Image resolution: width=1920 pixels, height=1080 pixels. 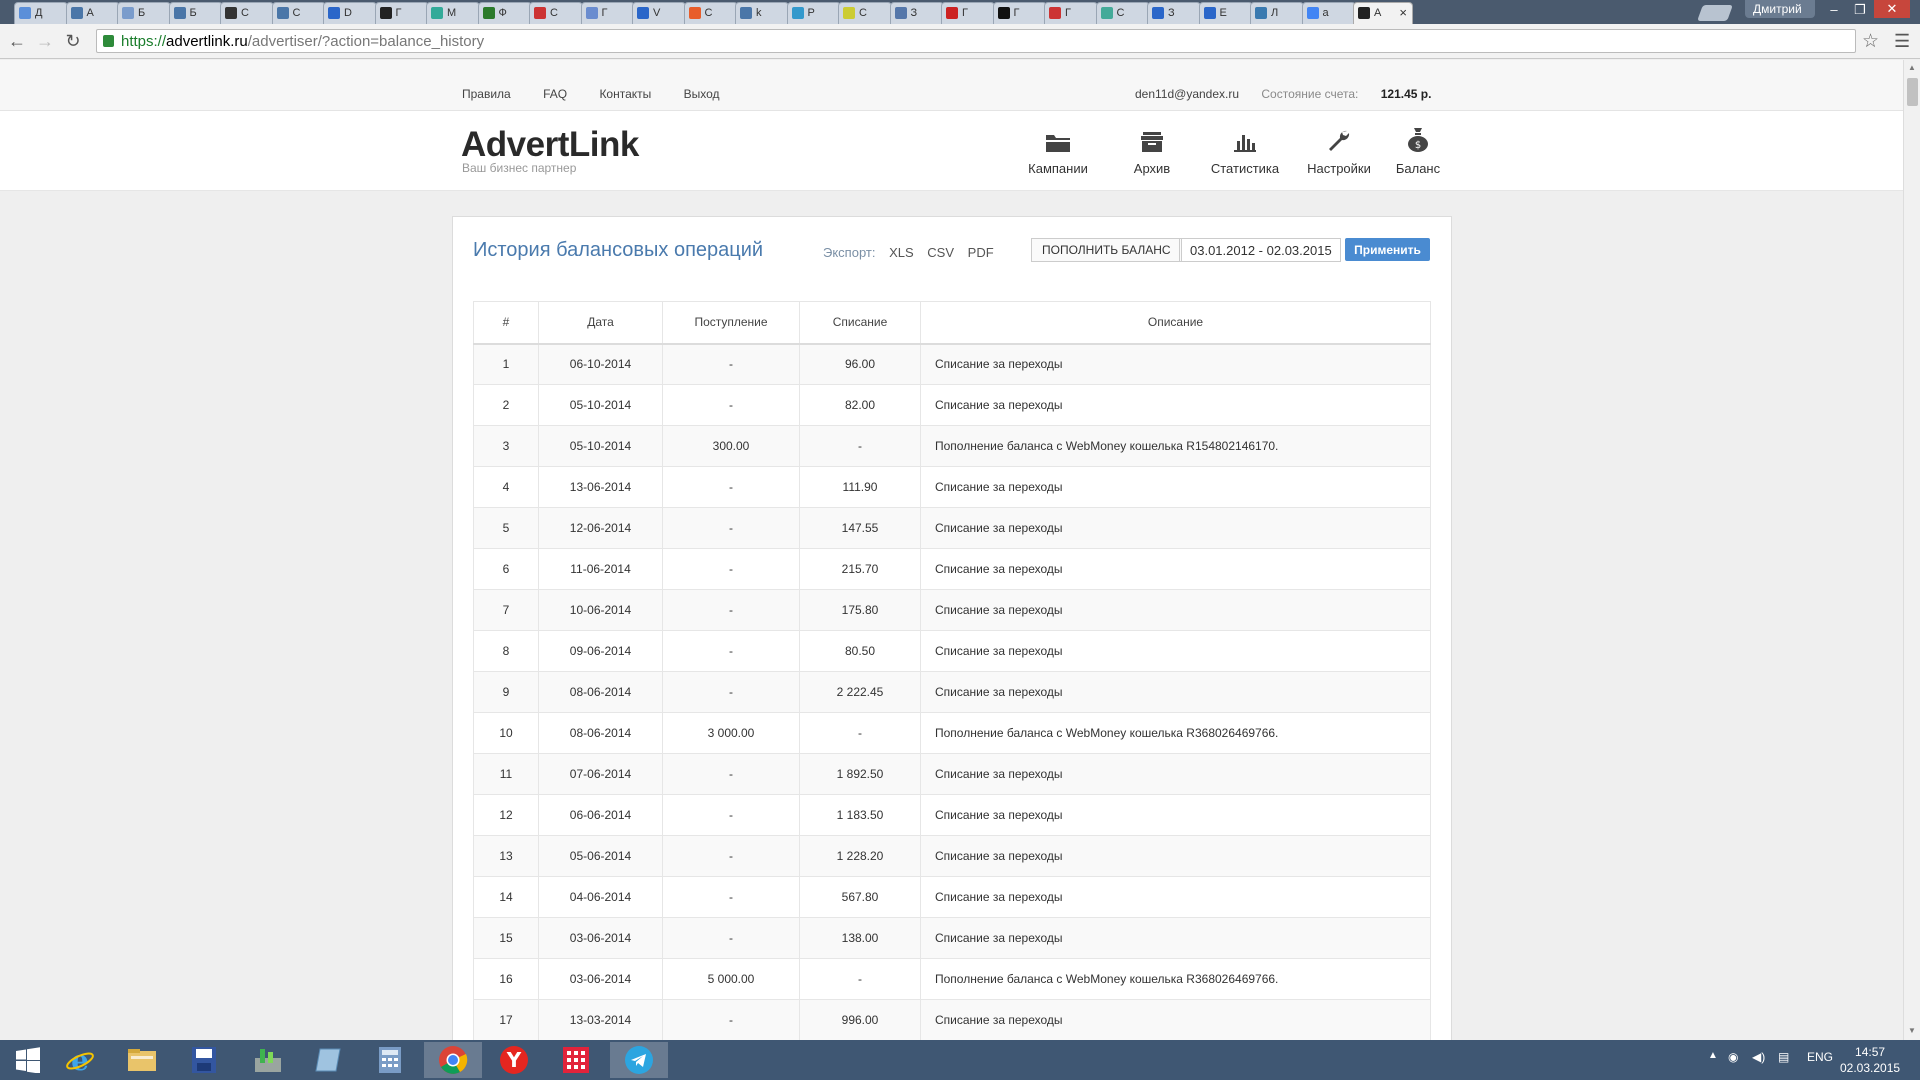 I want to click on clock-date: 02.03.2015, so click(x=1870, y=1068).